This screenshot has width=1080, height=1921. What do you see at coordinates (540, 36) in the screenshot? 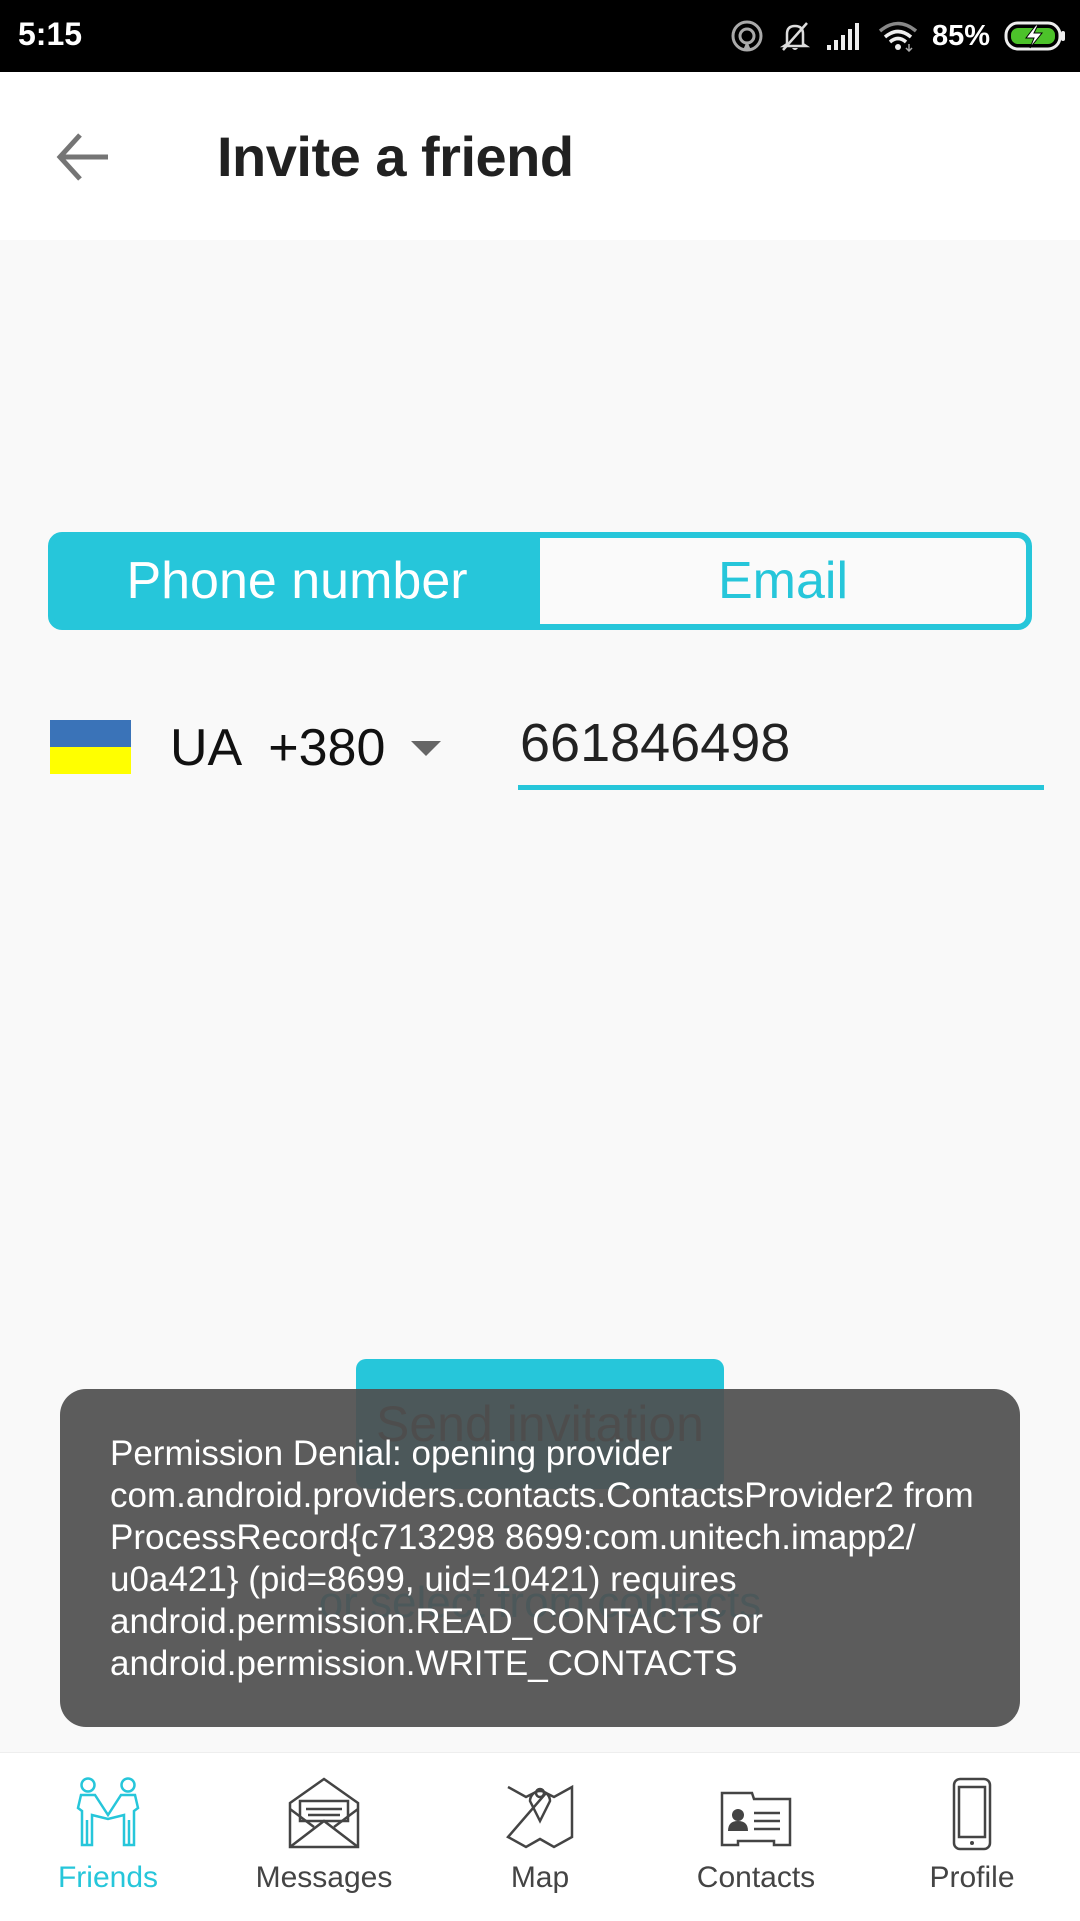
I see `status-bar: 5:15 85%` at bounding box center [540, 36].